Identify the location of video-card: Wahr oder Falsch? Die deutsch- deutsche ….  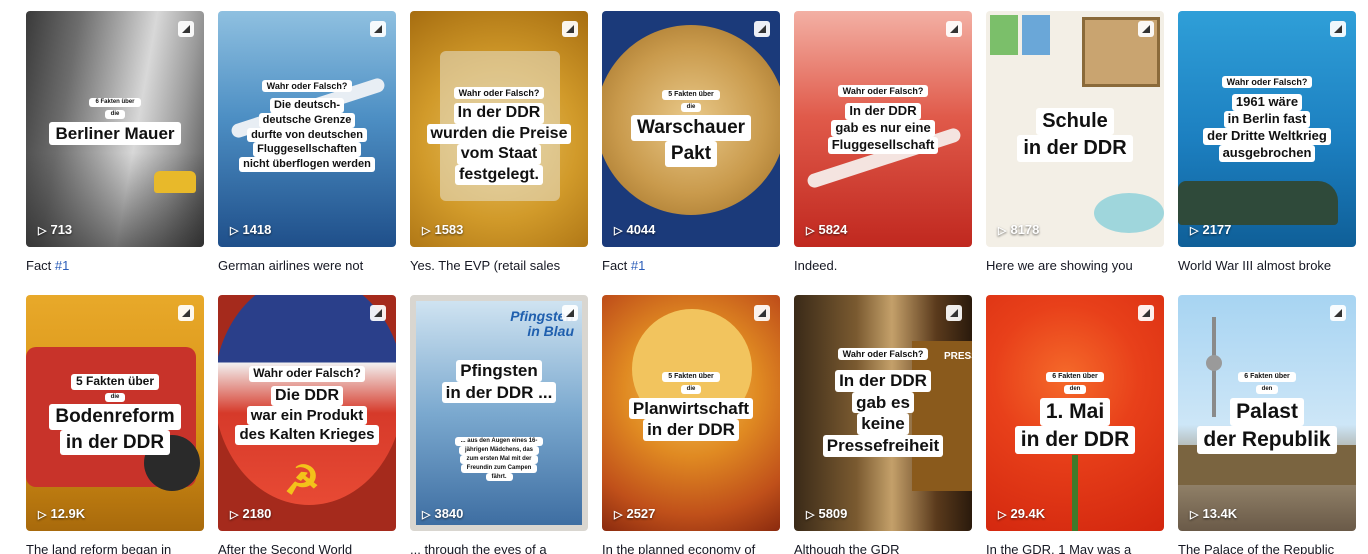
(307, 143).